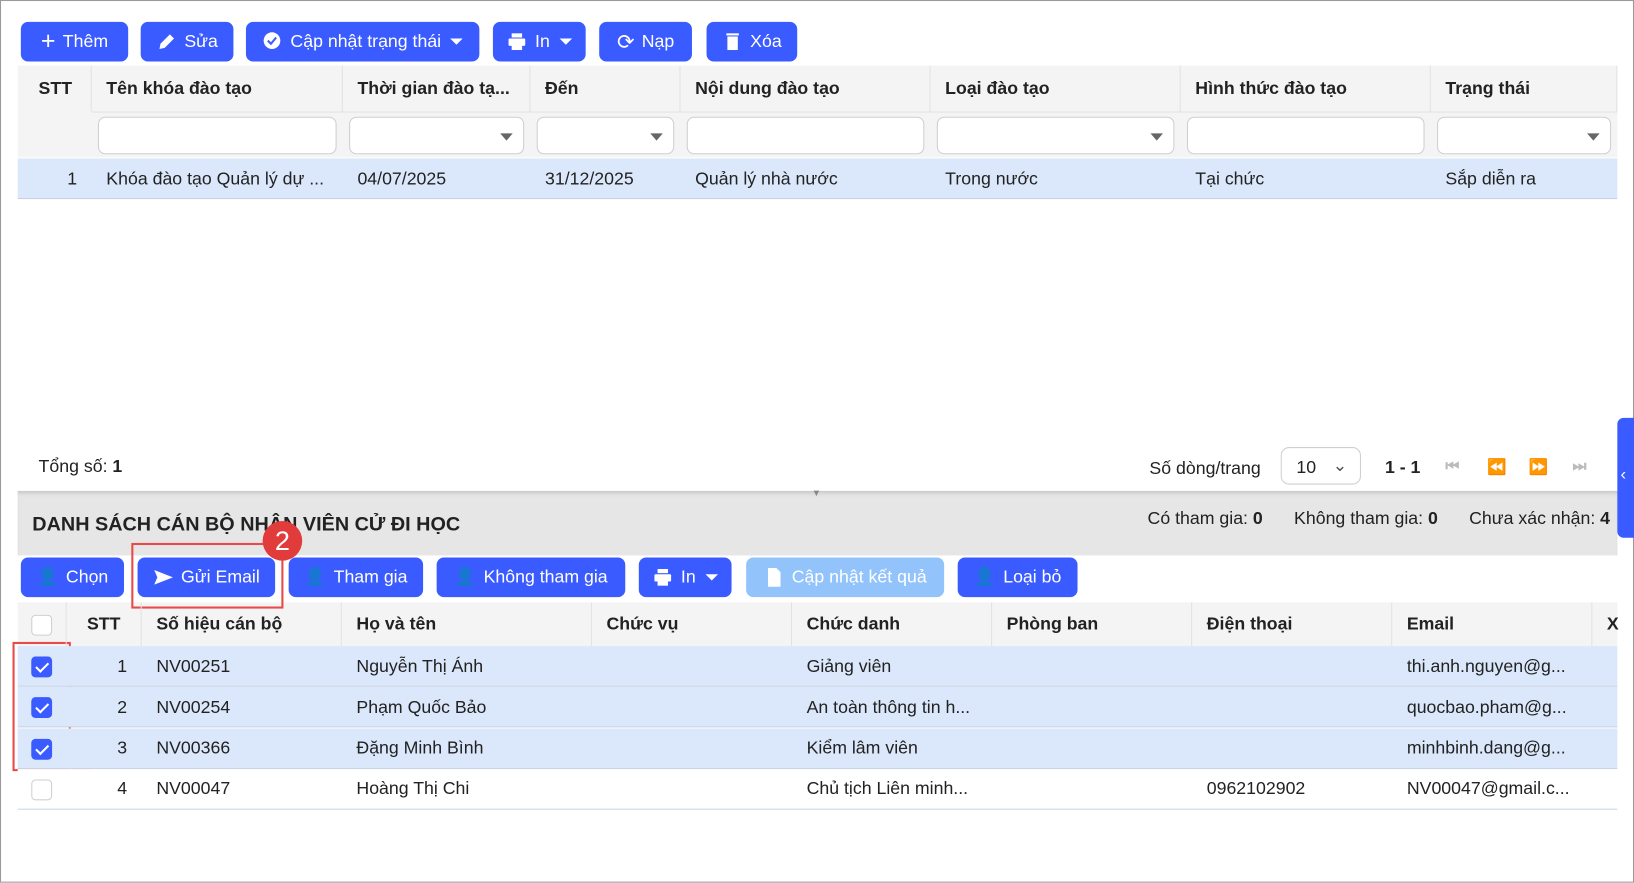 The image size is (1634, 883). I want to click on remove-label: Loại bỏ, so click(1032, 576).